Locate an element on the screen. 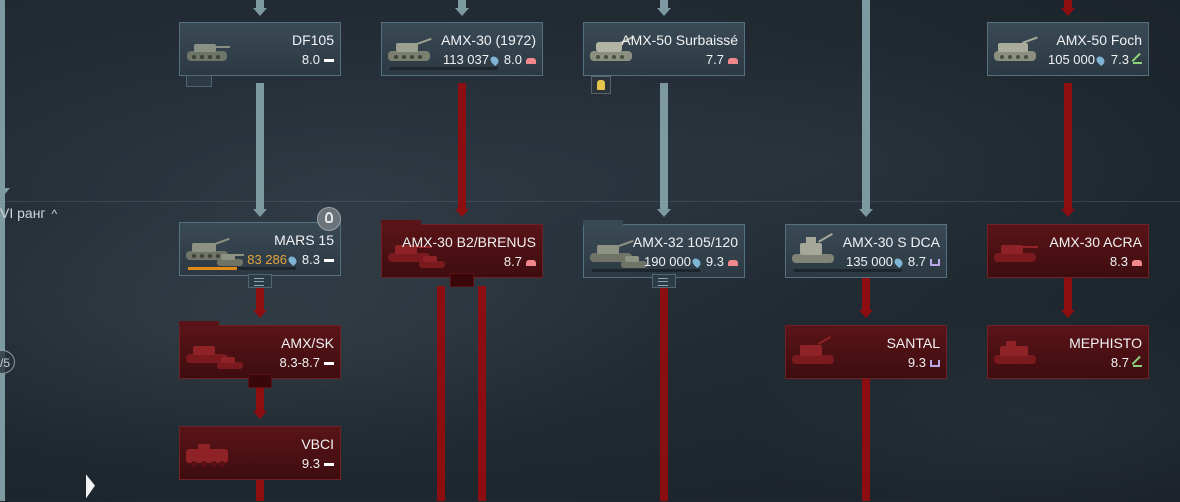  rank-label: VI ранг is located at coordinates (23, 213).